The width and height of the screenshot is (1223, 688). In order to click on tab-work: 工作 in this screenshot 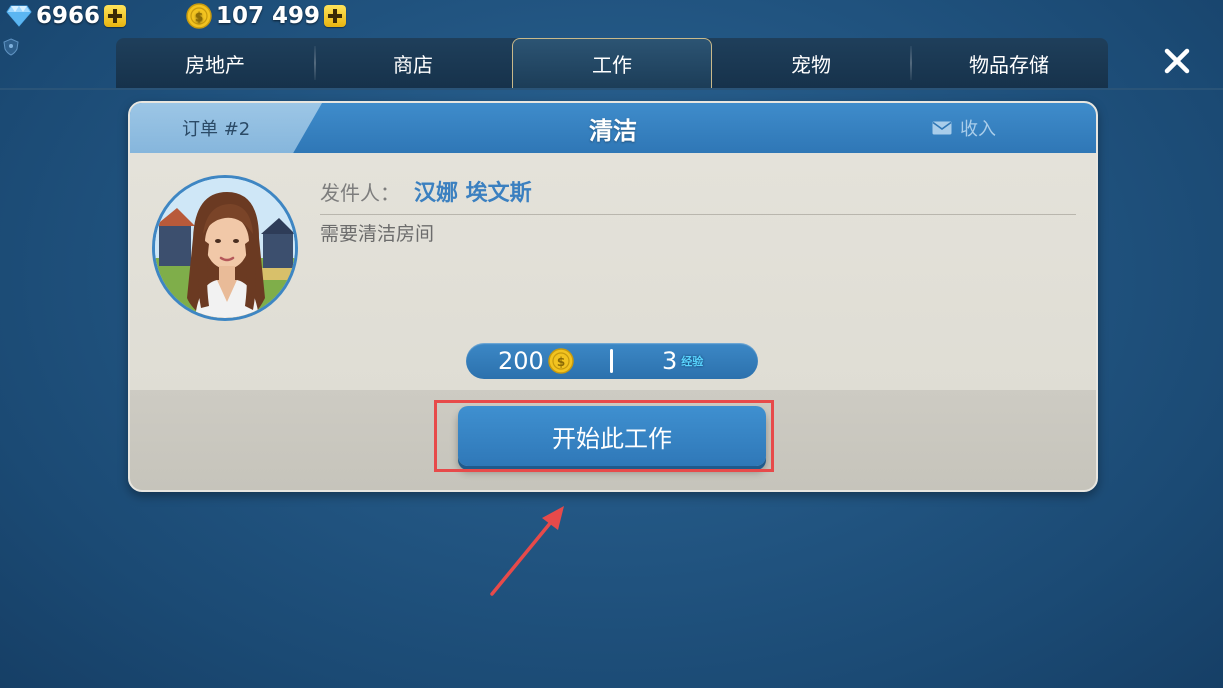, I will do `click(612, 63)`.